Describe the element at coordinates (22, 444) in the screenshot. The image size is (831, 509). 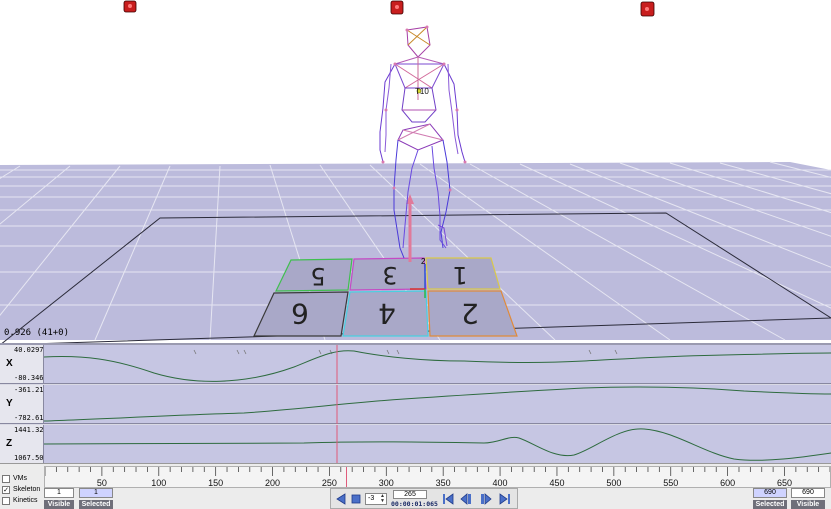
I see `graph-label-z: 1441.32 Z 1067.50` at that location.